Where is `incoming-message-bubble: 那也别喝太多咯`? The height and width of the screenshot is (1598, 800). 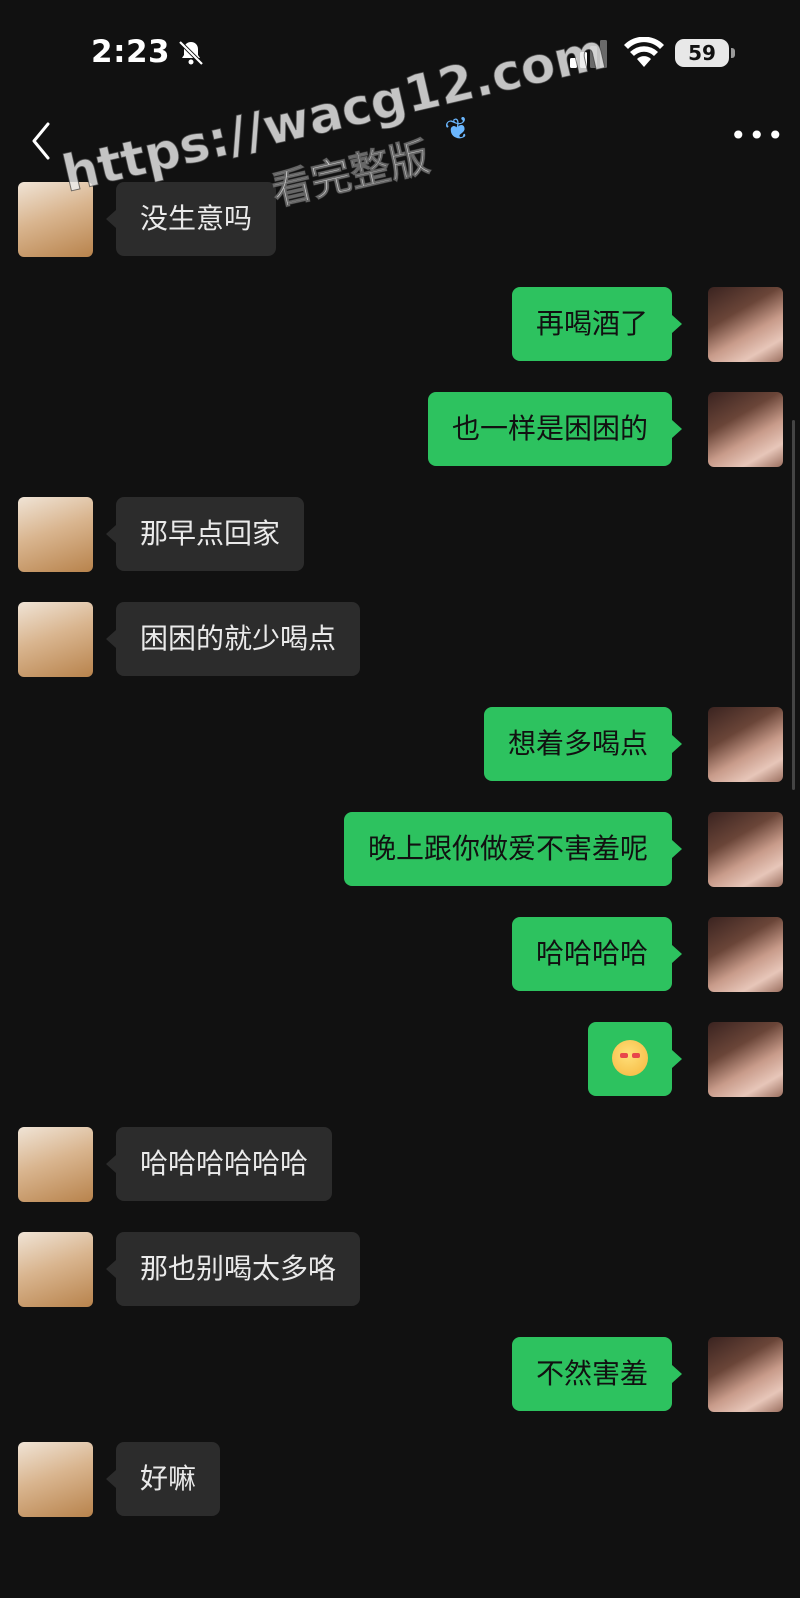
incoming-message-bubble: 那也别喝太多咯 is located at coordinates (233, 1269).